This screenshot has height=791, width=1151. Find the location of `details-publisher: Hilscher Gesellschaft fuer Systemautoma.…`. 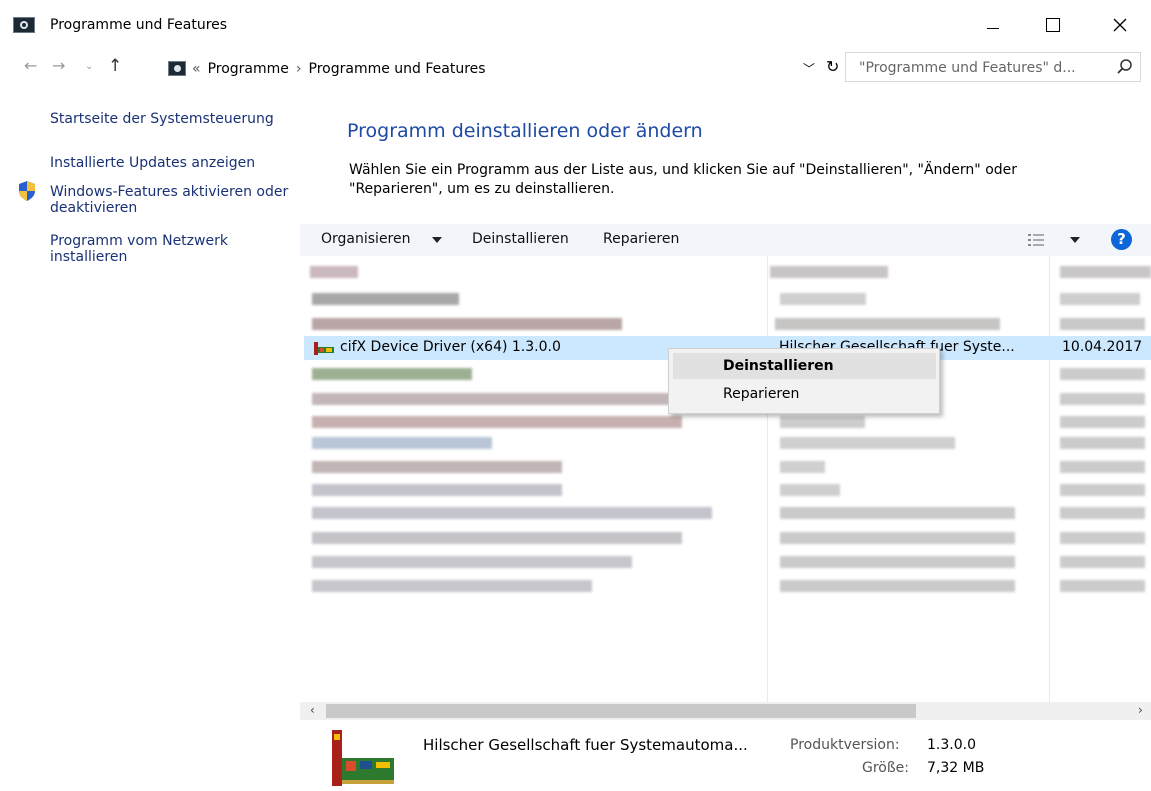

details-publisher: Hilscher Gesellschaft fuer Systemautoma.… is located at coordinates (585, 745).